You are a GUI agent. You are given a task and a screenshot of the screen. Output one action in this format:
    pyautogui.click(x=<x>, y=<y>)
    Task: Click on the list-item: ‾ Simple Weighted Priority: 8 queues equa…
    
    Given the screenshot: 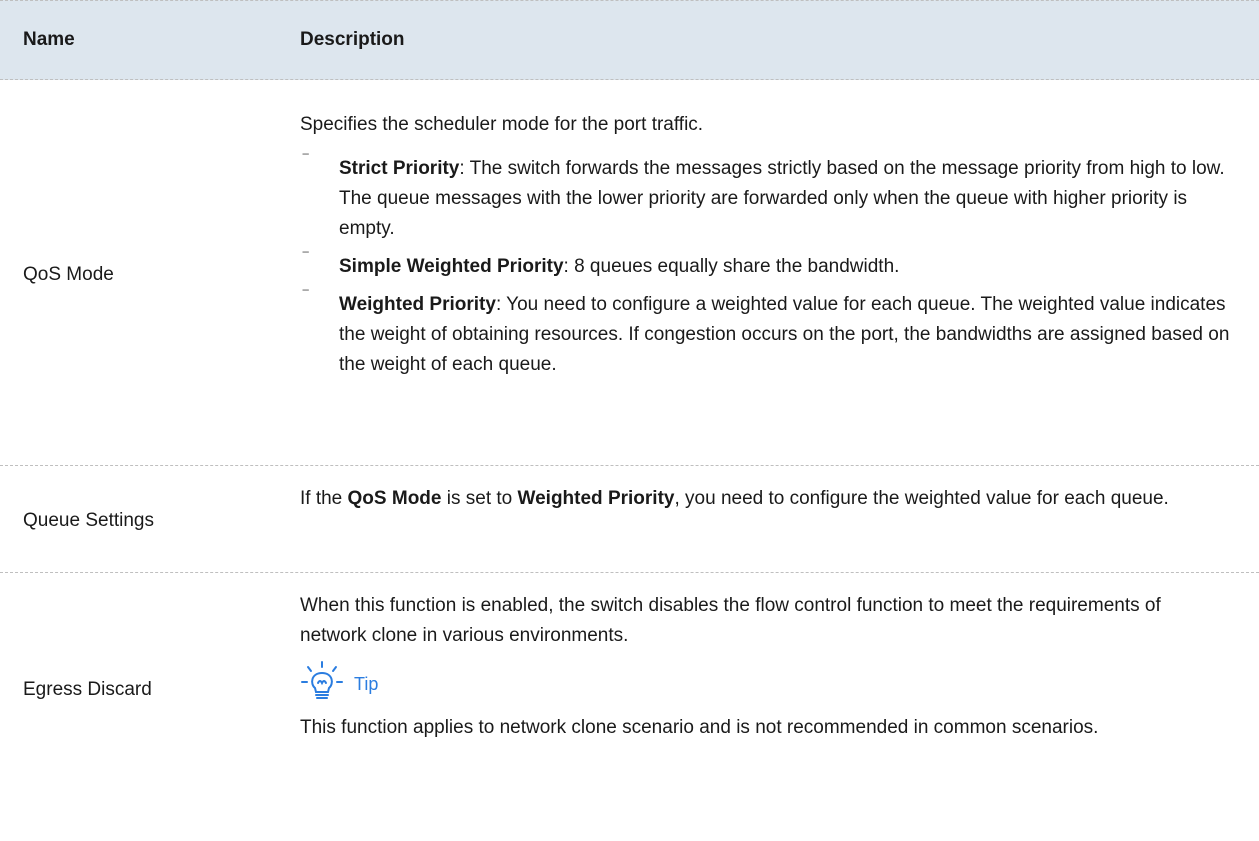 What is the action you would take?
    pyautogui.click(x=601, y=264)
    